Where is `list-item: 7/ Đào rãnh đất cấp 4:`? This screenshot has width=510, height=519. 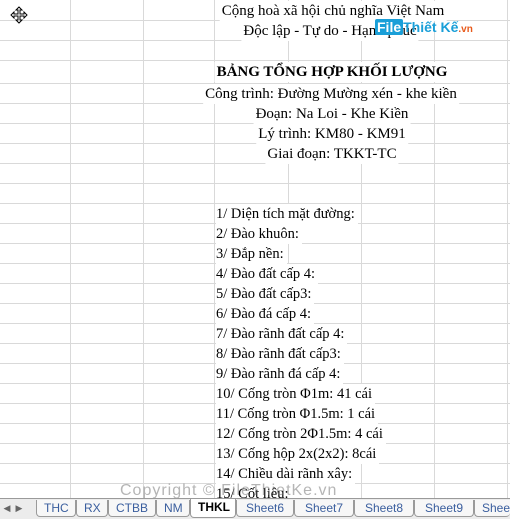
list-item: 7/ Đào rãnh đất cấp 4: is located at coordinates (282, 334).